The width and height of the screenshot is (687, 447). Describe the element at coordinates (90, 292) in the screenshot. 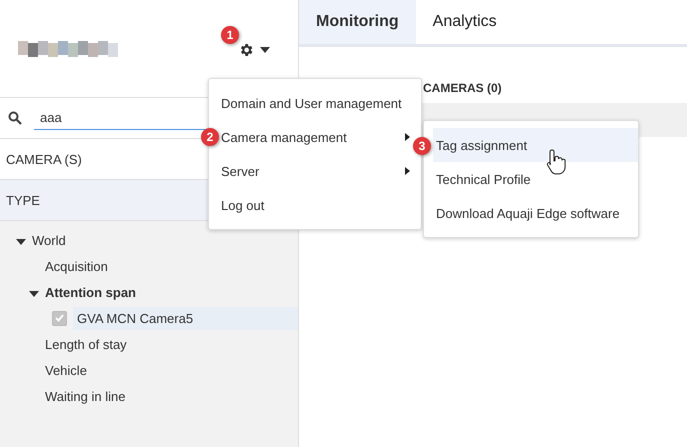

I see `tree-item: Attention span` at that location.